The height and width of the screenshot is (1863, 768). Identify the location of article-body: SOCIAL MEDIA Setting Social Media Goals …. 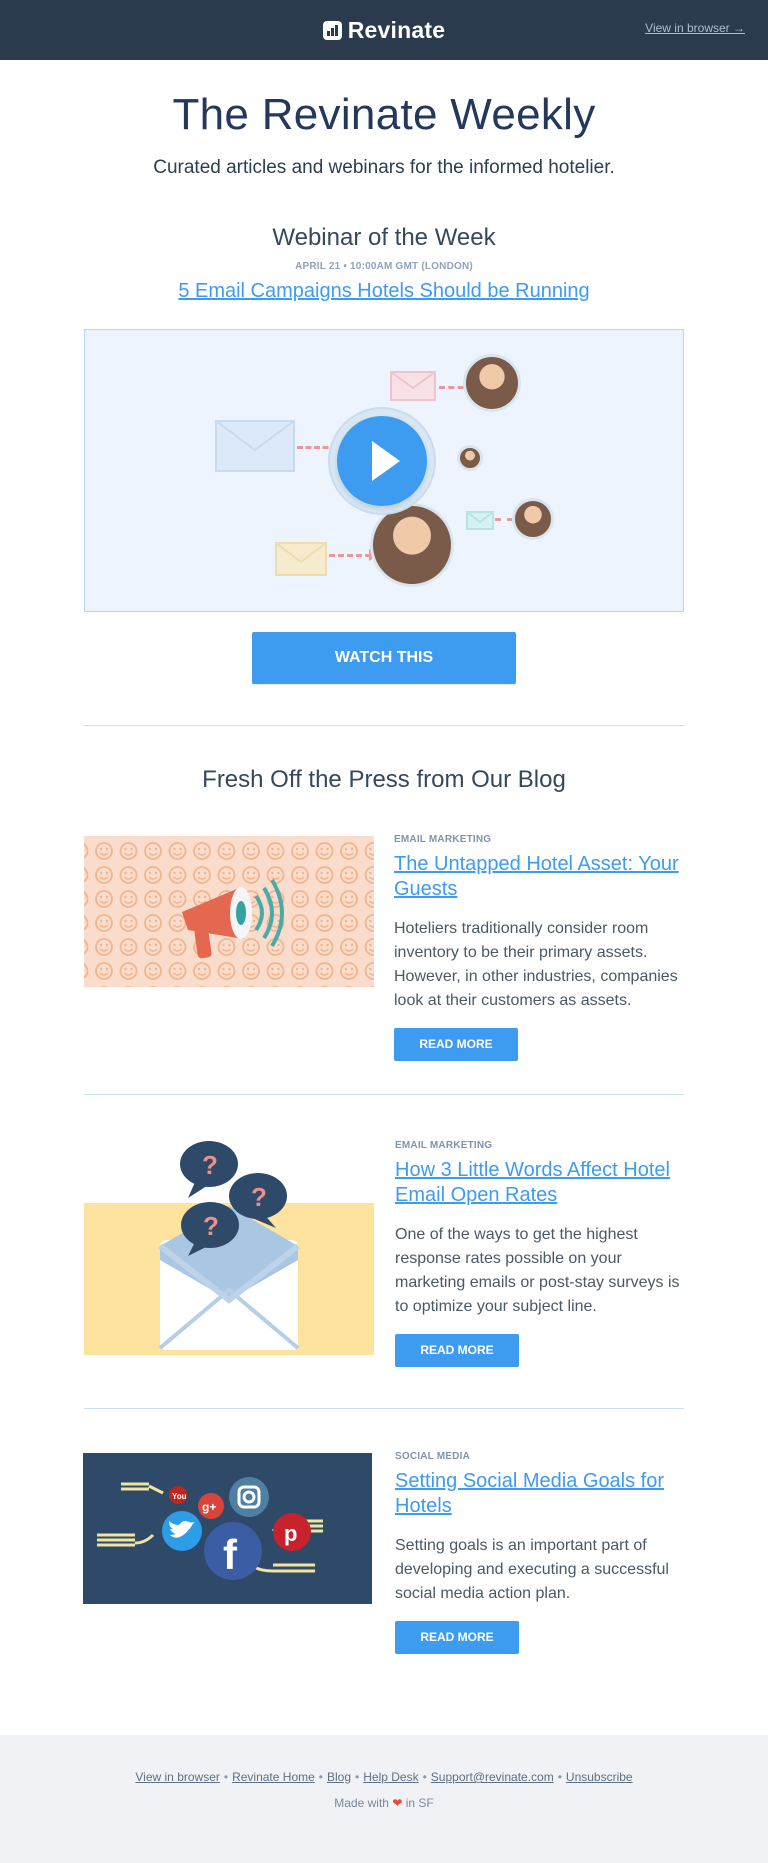
(540, 1552).